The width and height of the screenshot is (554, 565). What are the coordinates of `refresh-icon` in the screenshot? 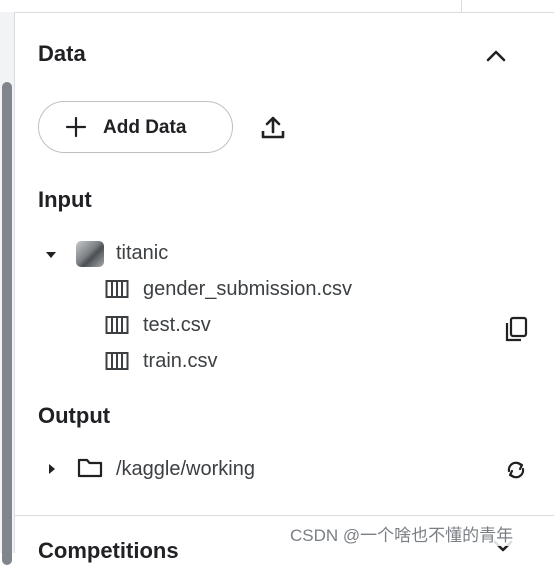 It's located at (516, 470).